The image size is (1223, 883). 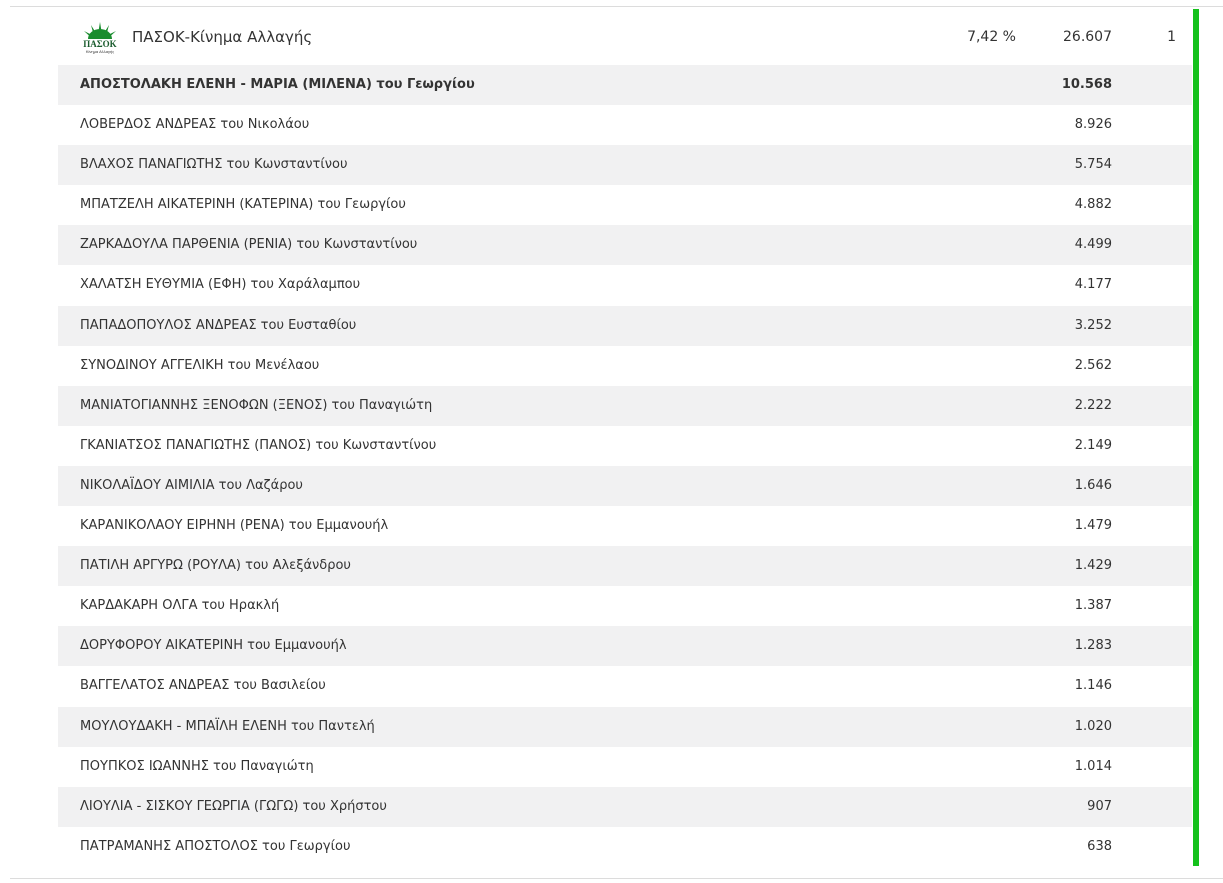 I want to click on candidate-votes: 4.882, so click(x=1093, y=205).